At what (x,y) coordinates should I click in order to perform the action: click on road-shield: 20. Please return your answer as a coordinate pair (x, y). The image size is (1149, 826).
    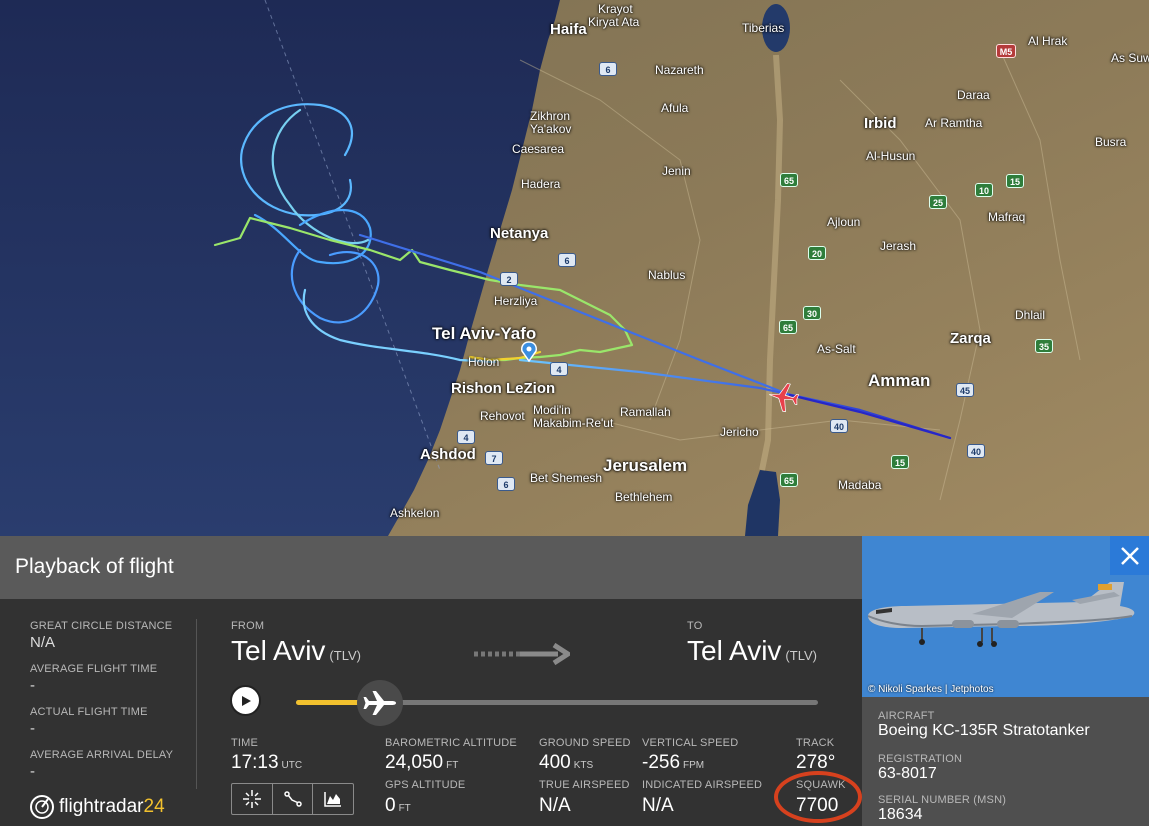
    Looking at the image, I should click on (817, 253).